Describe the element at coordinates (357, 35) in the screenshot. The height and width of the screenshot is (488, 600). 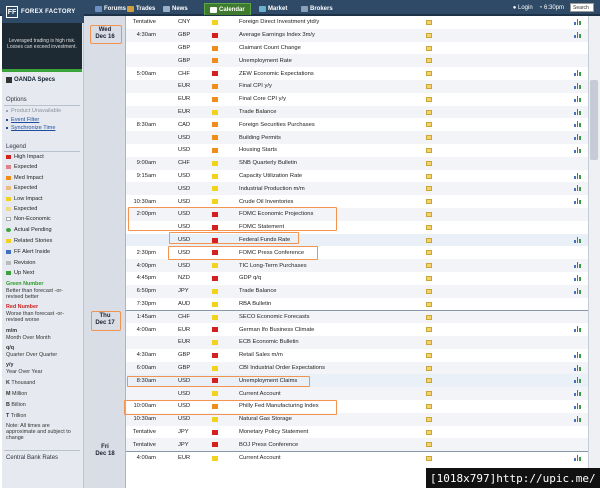
I see `calendar-row: 4:30am GBP Average Earnings Index 3m/y` at that location.